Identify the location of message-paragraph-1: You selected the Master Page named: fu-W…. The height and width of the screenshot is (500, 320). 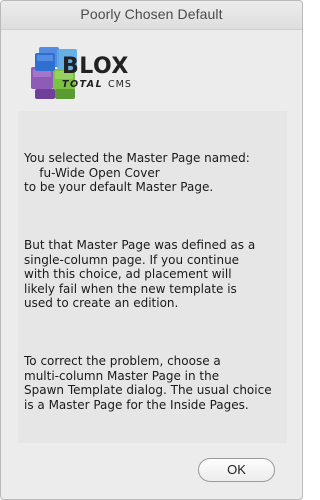
(137, 172).